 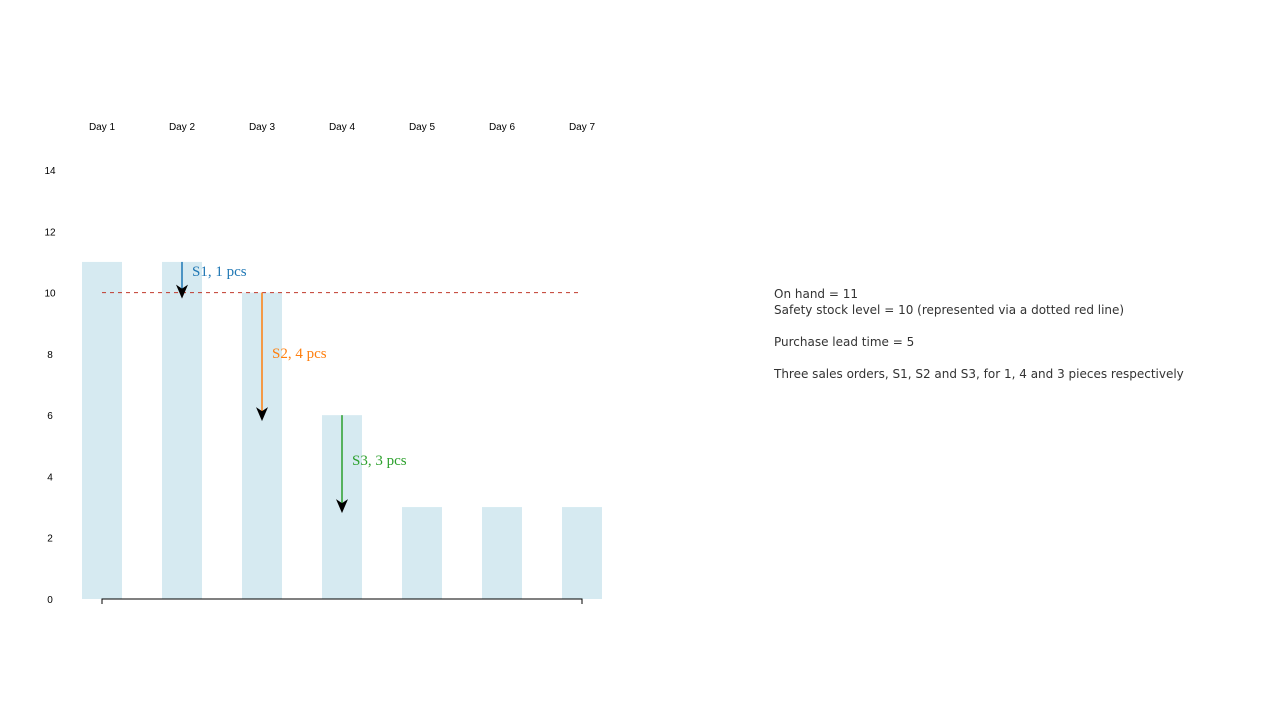 I want to click on y-tick-label: 4, so click(x=50, y=477).